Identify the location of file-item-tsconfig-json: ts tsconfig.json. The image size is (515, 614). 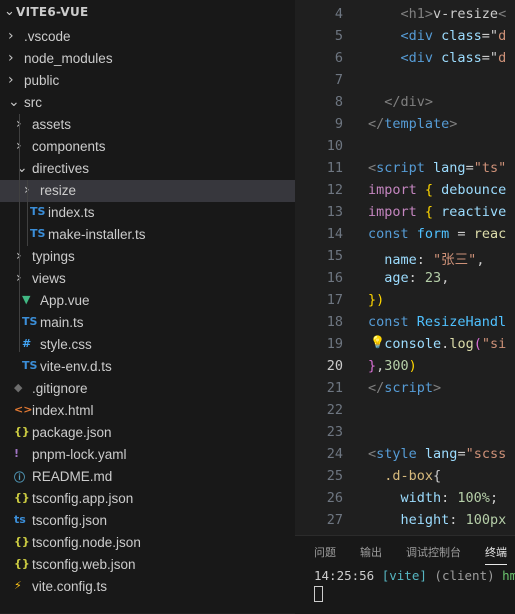
(147, 521).